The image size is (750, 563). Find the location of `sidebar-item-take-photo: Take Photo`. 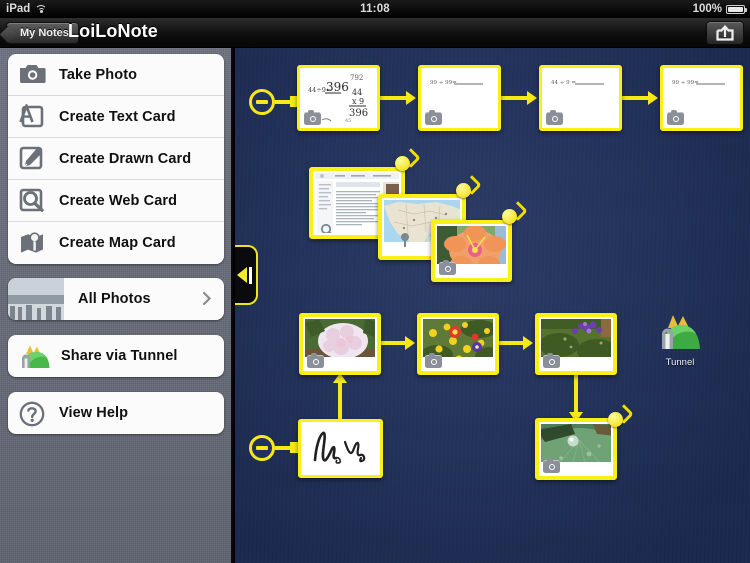

sidebar-item-take-photo: Take Photo is located at coordinates (116, 75).